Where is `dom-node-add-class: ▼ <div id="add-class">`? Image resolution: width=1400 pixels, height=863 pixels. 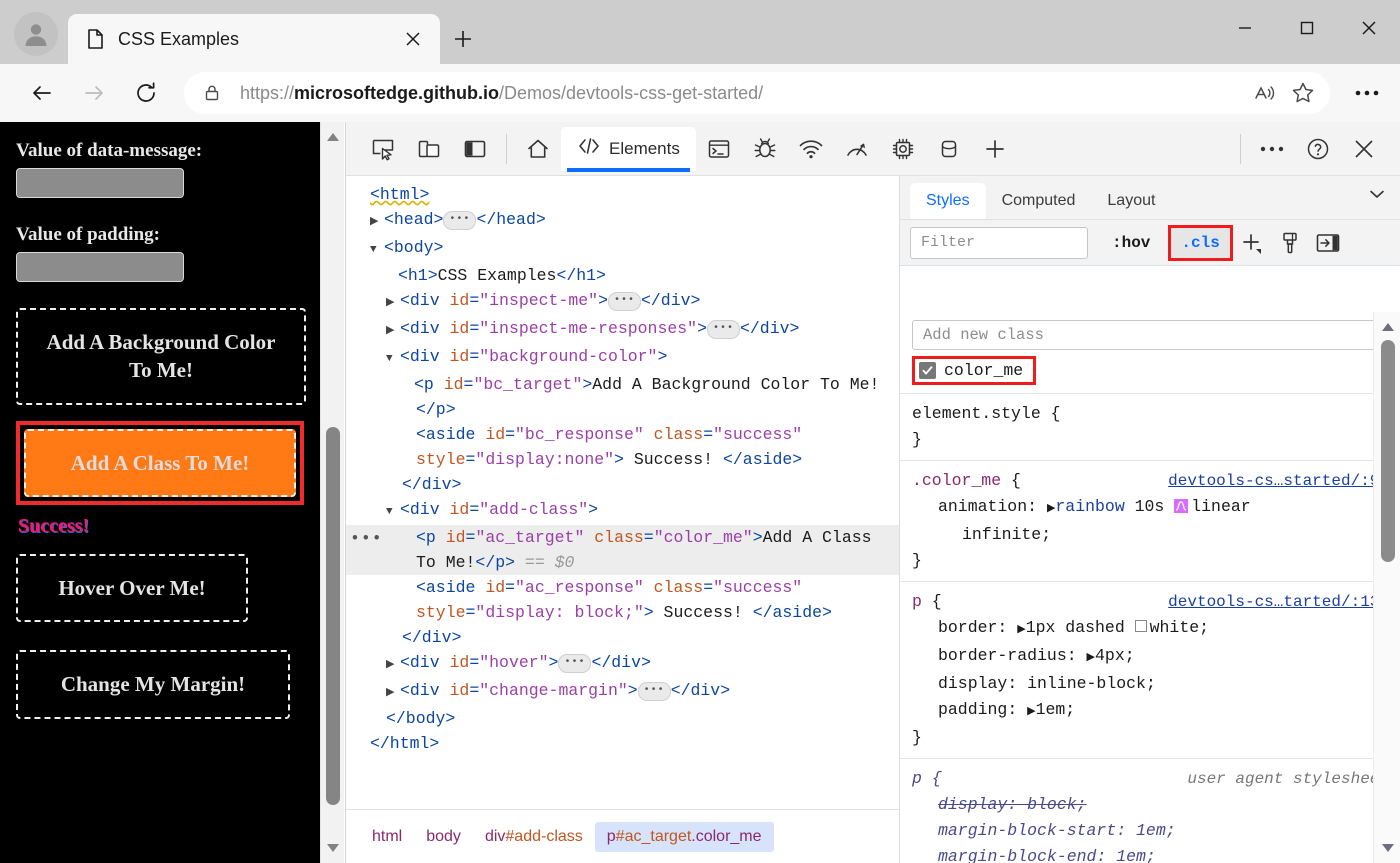 dom-node-add-class: ▼ <div id="add-class"> is located at coordinates (622, 511).